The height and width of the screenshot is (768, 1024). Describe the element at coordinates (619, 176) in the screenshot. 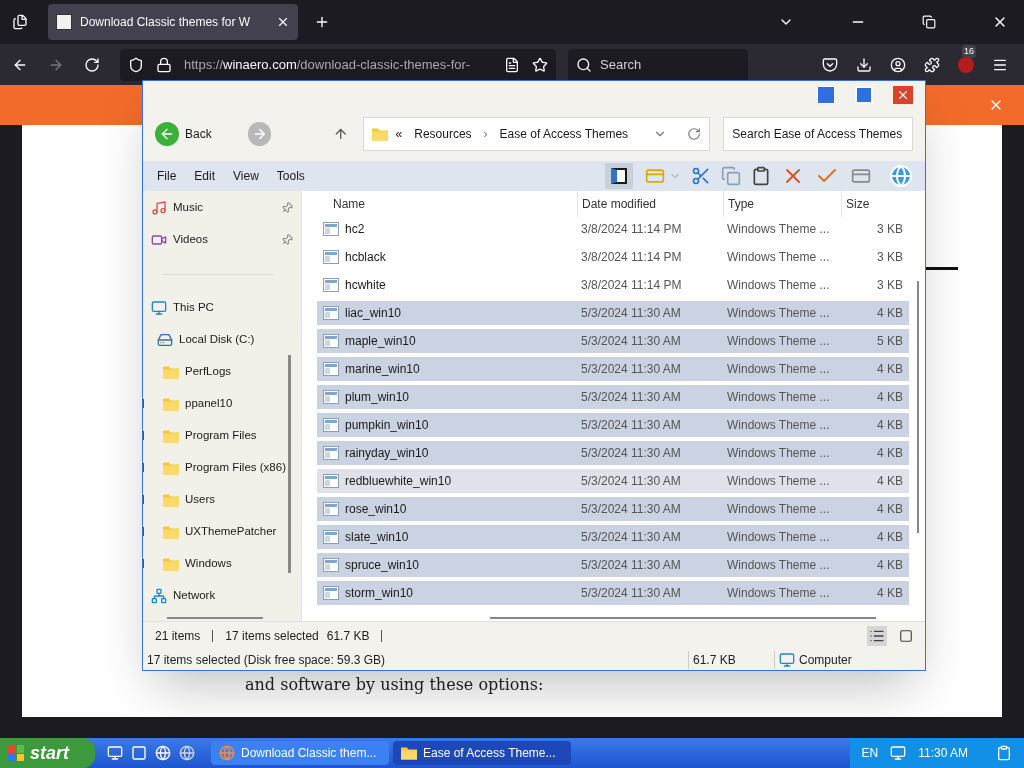

I see `preview-pane-button` at that location.